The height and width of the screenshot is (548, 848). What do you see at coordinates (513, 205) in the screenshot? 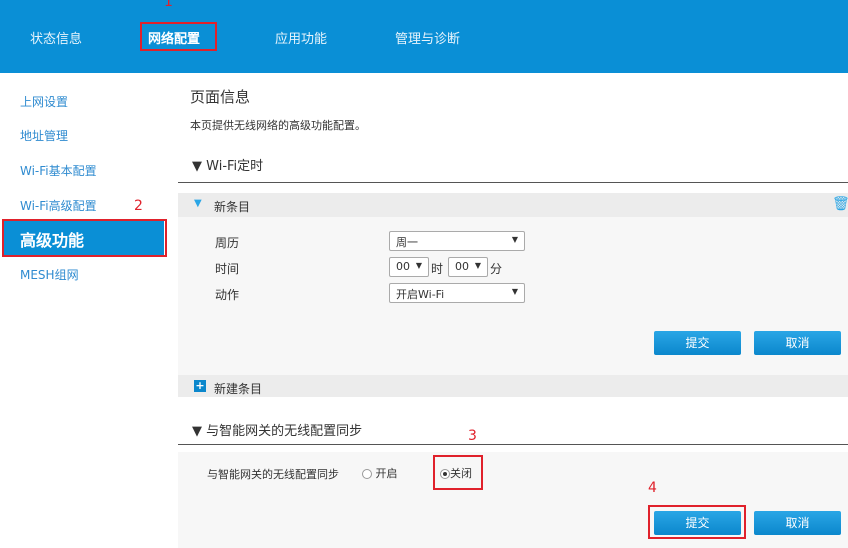
I see `entry-header` at bounding box center [513, 205].